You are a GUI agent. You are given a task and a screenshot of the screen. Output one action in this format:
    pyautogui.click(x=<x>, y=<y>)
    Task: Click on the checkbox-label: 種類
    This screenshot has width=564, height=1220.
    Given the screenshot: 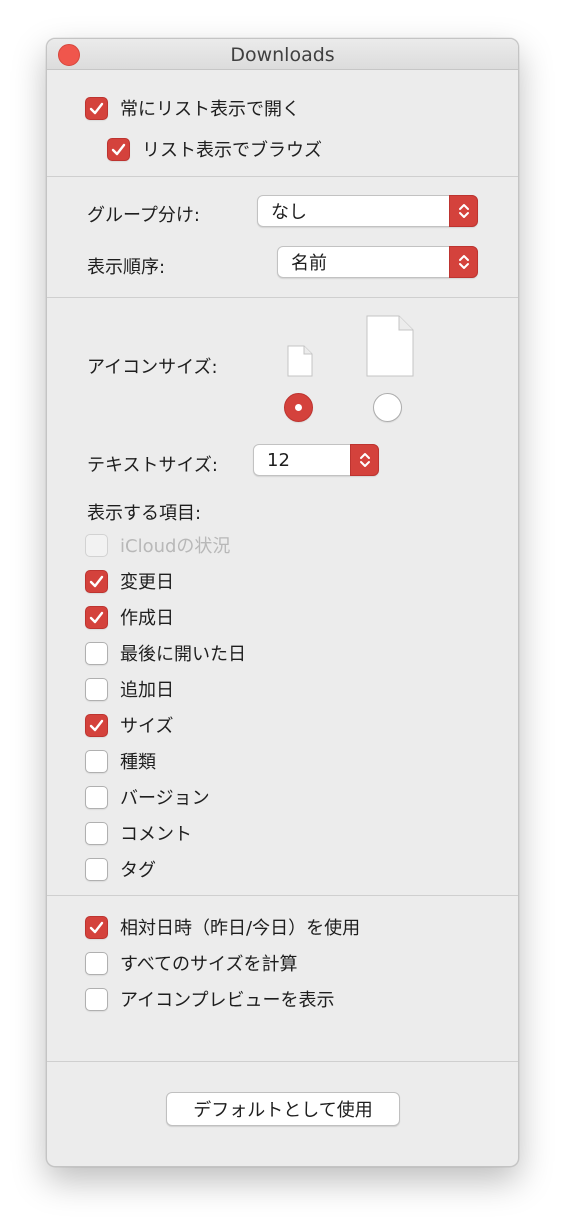 What is the action you would take?
    pyautogui.click(x=138, y=762)
    